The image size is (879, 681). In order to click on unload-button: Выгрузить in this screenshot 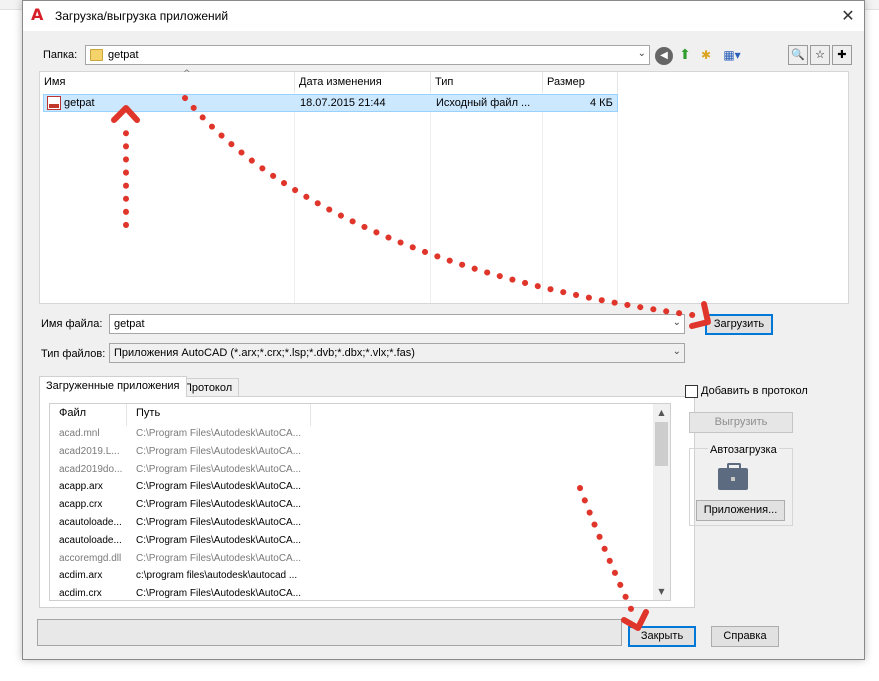, I will do `click(741, 422)`.